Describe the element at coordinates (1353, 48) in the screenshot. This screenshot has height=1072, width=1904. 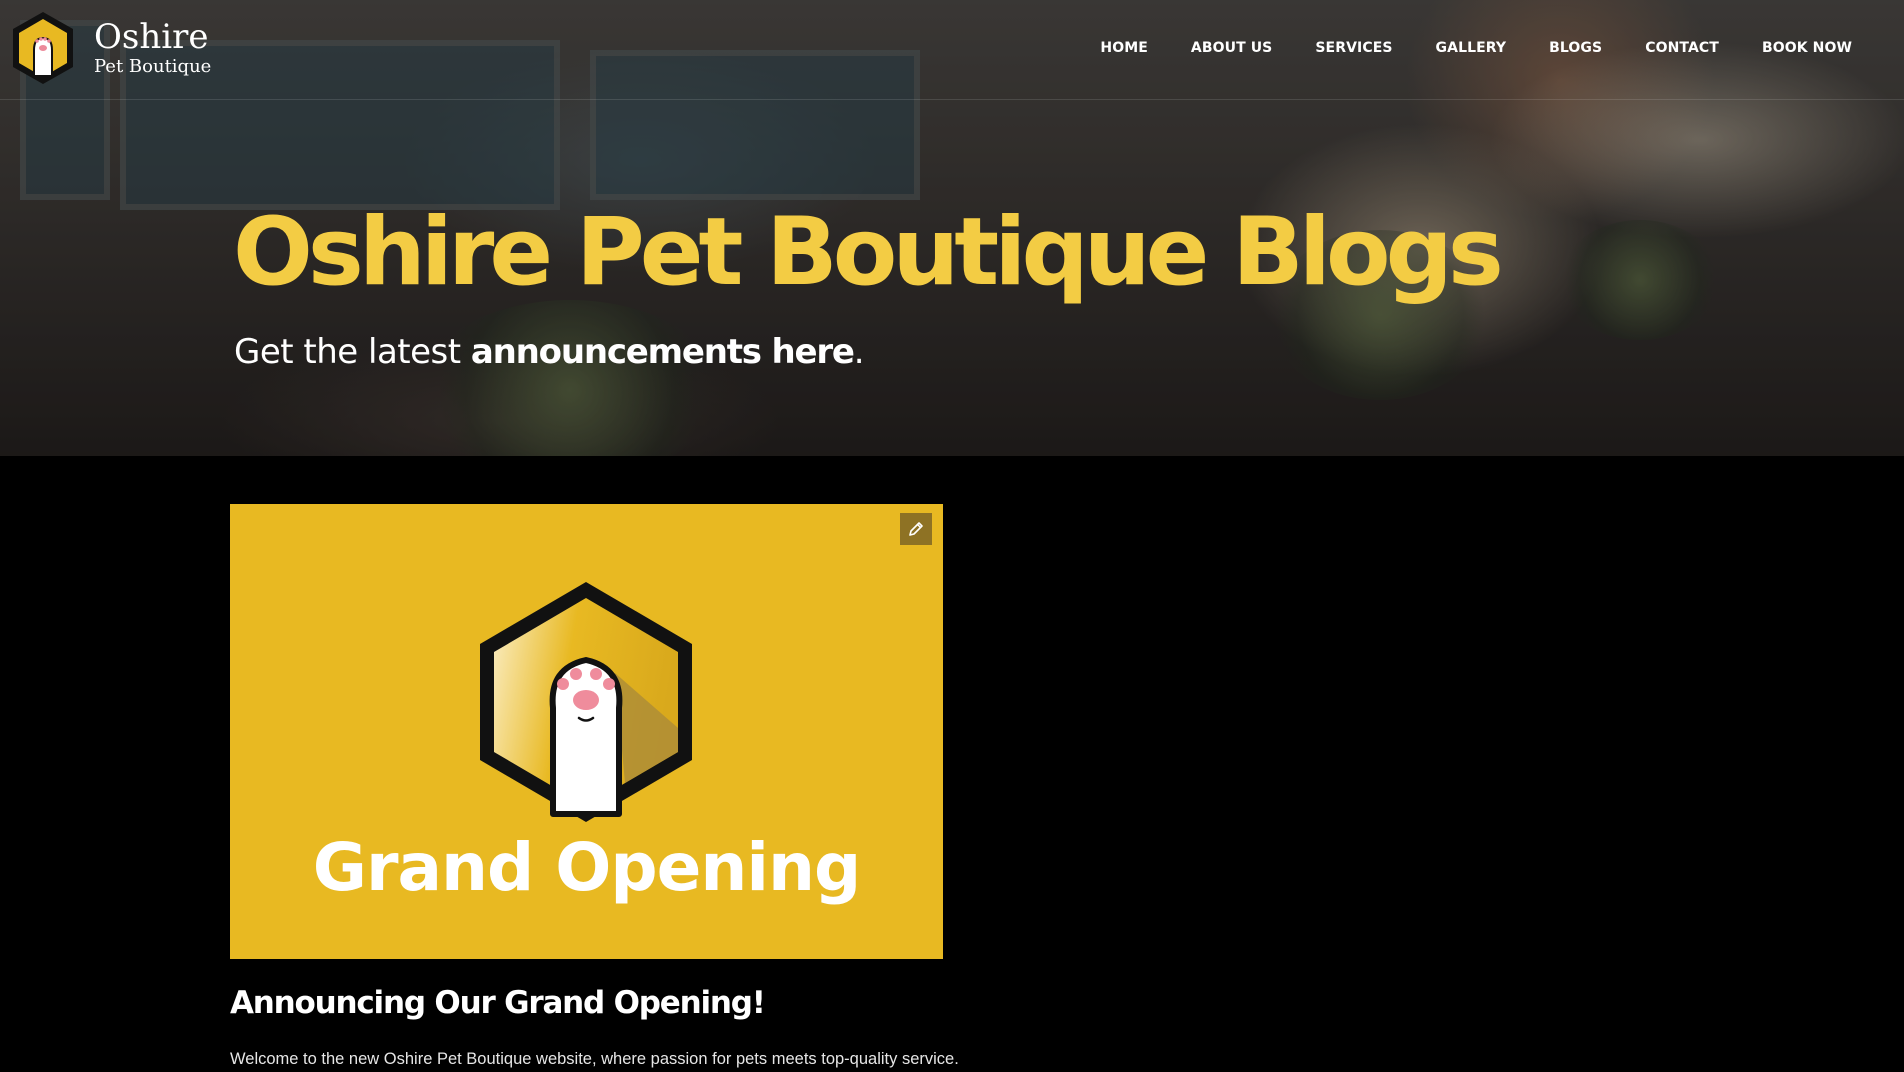
I see `nav-services: SERVICES` at that location.